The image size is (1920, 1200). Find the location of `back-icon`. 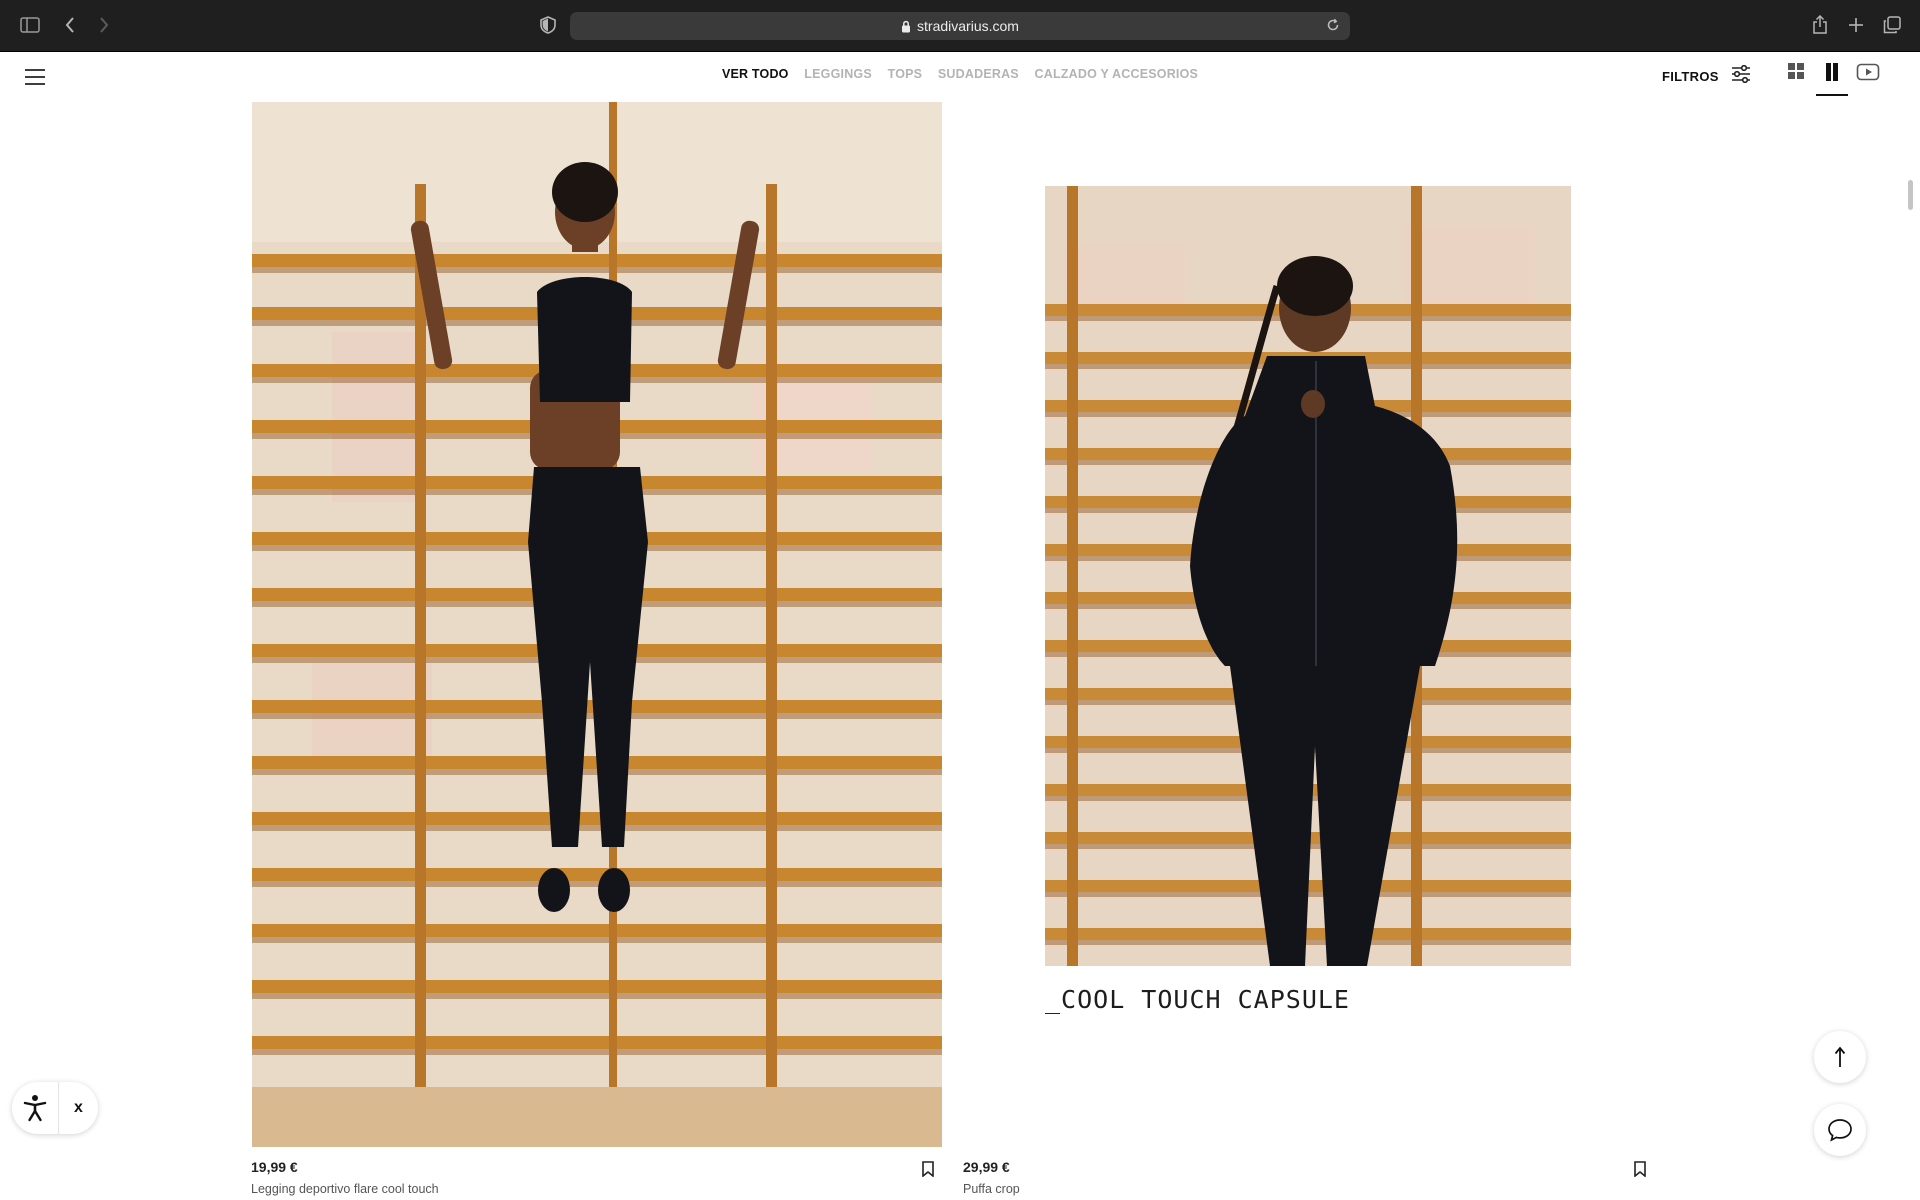

back-icon is located at coordinates (70, 25).